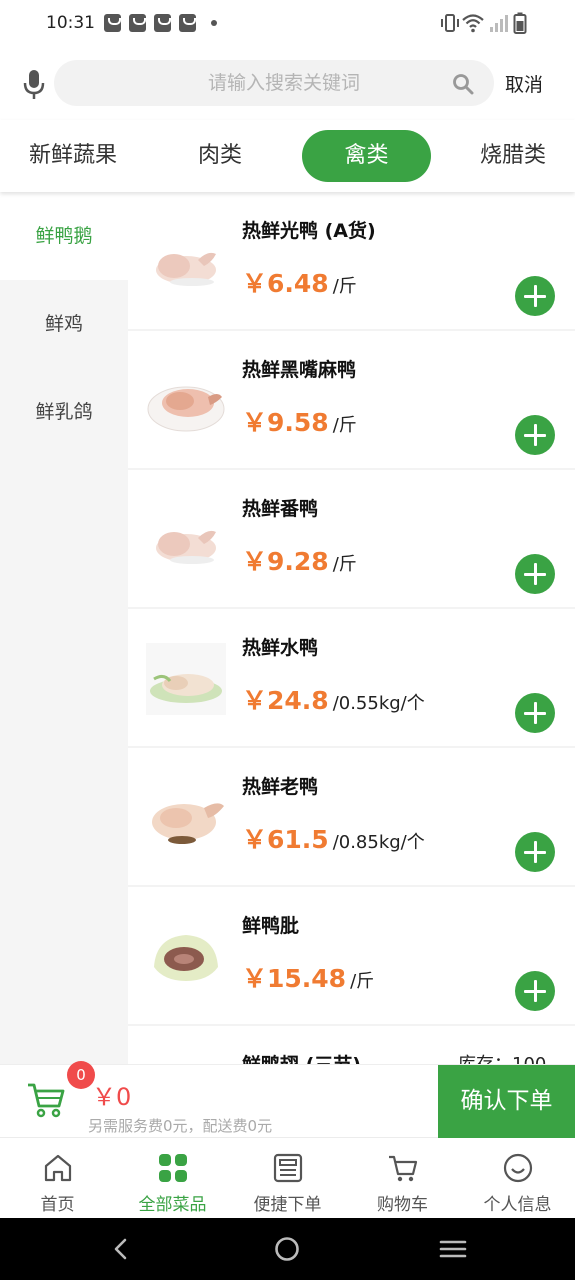  I want to click on nav-all-dishes: 全部菜品, so click(172, 1178).